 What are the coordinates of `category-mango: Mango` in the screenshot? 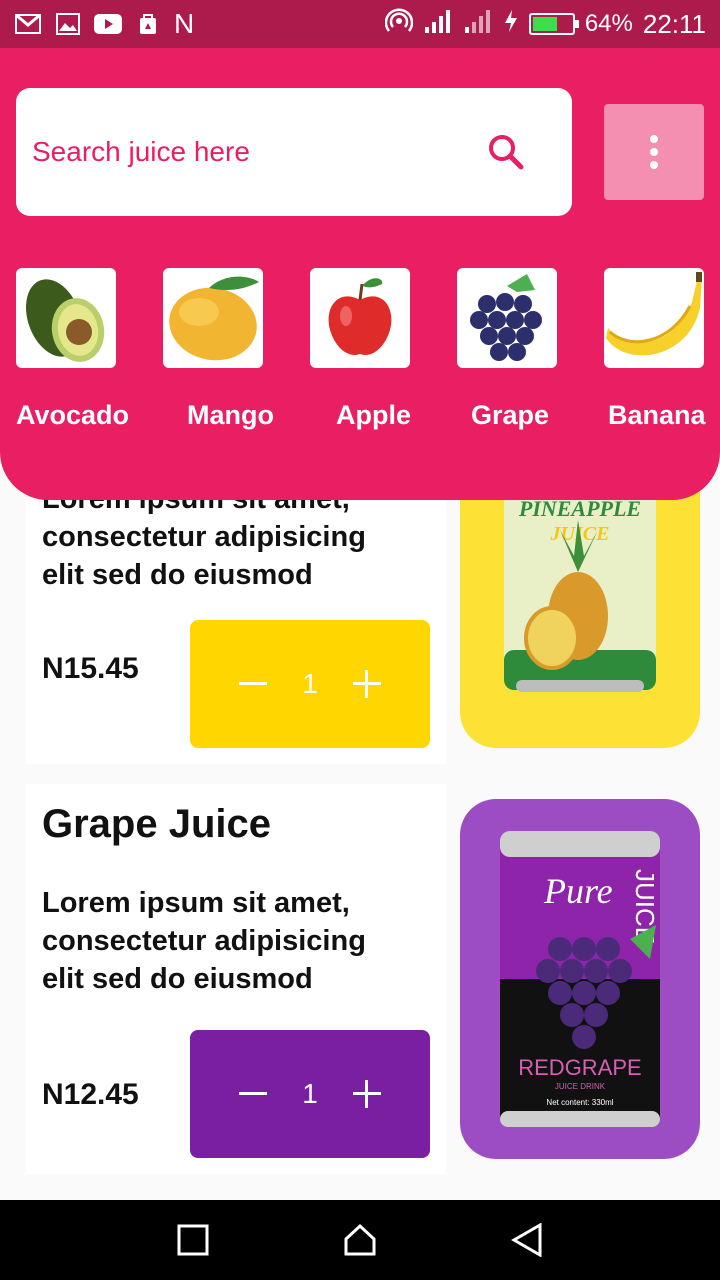 It's located at (218, 349).